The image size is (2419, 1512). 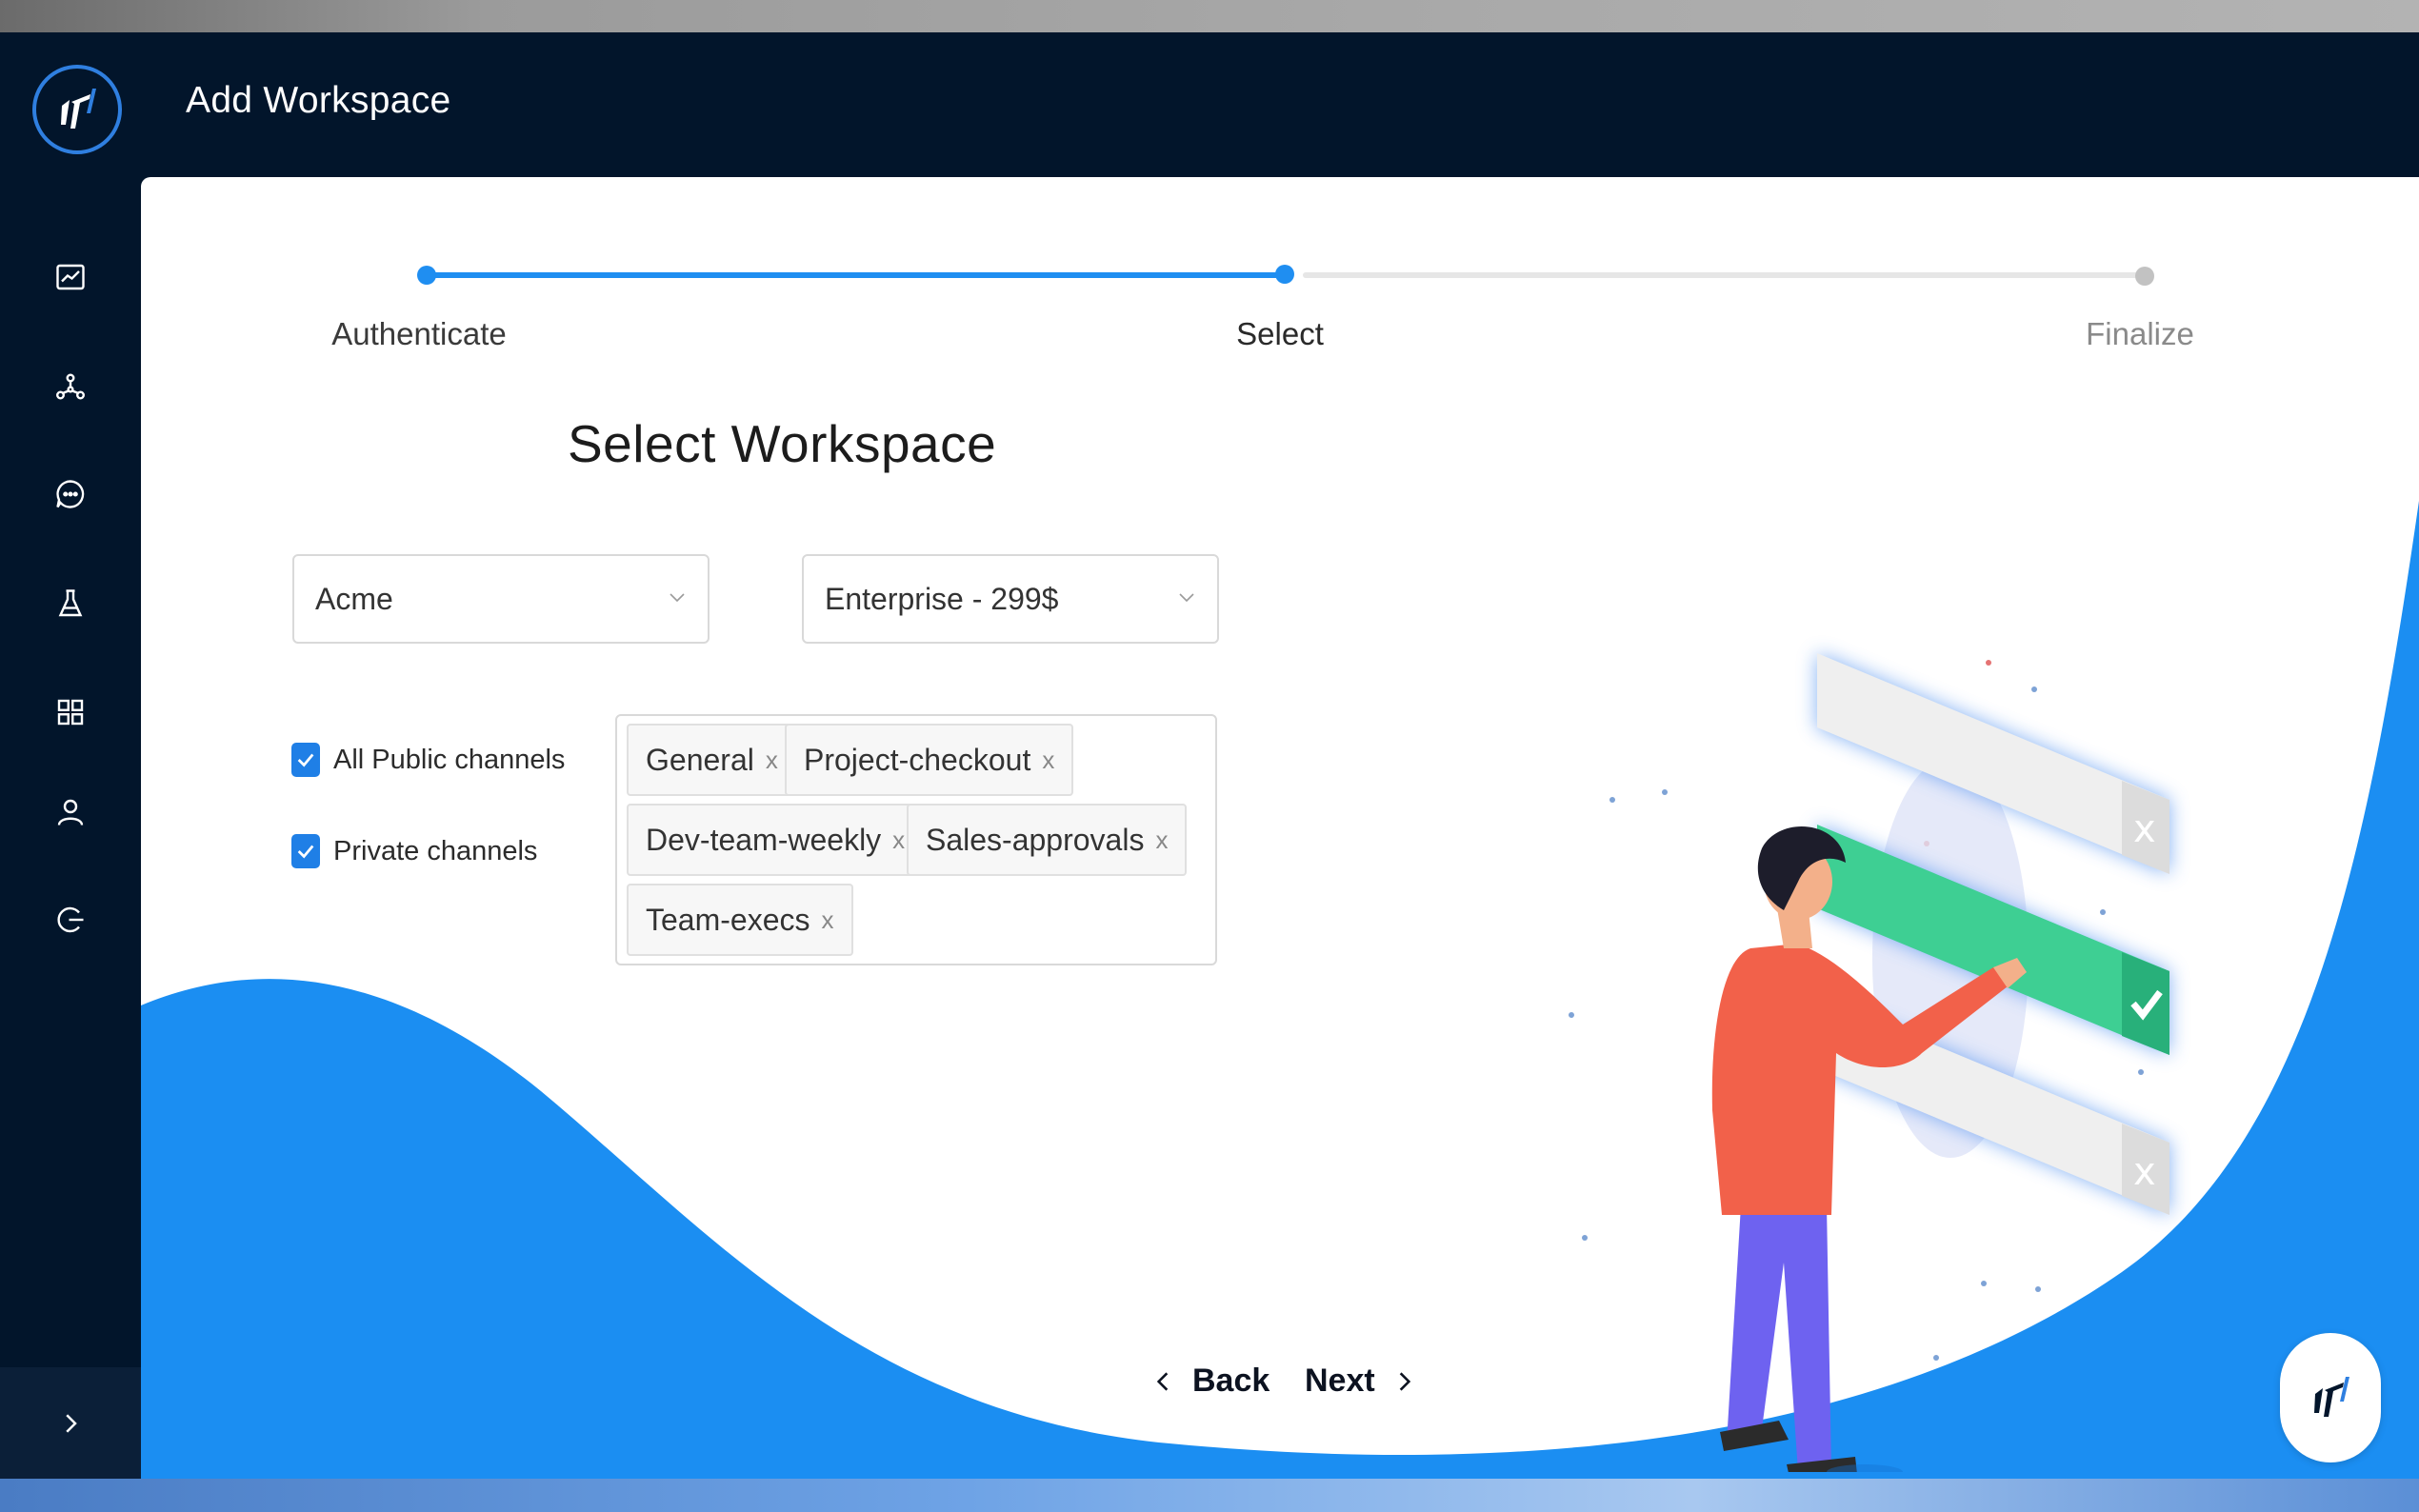 I want to click on sidebar-item-profile, so click(x=70, y=812).